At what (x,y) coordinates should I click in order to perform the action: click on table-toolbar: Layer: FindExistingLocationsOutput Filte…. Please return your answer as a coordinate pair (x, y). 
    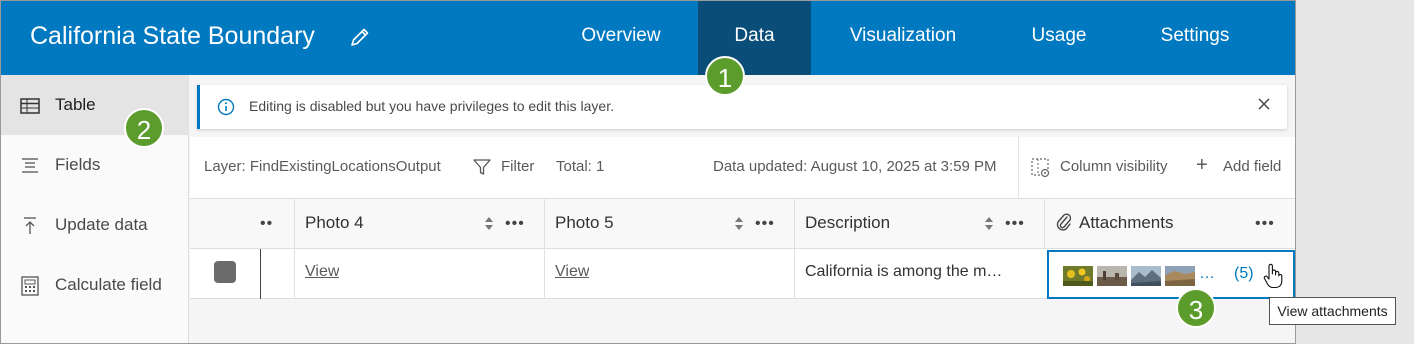
    Looking at the image, I should click on (742, 168).